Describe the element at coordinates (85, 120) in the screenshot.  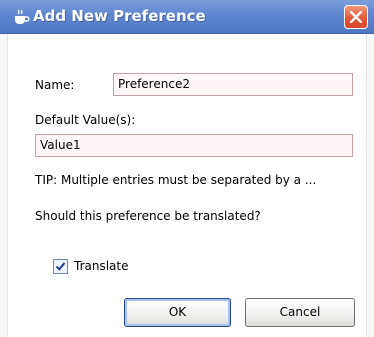
I see `default-value-label: Default Value(s):` at that location.